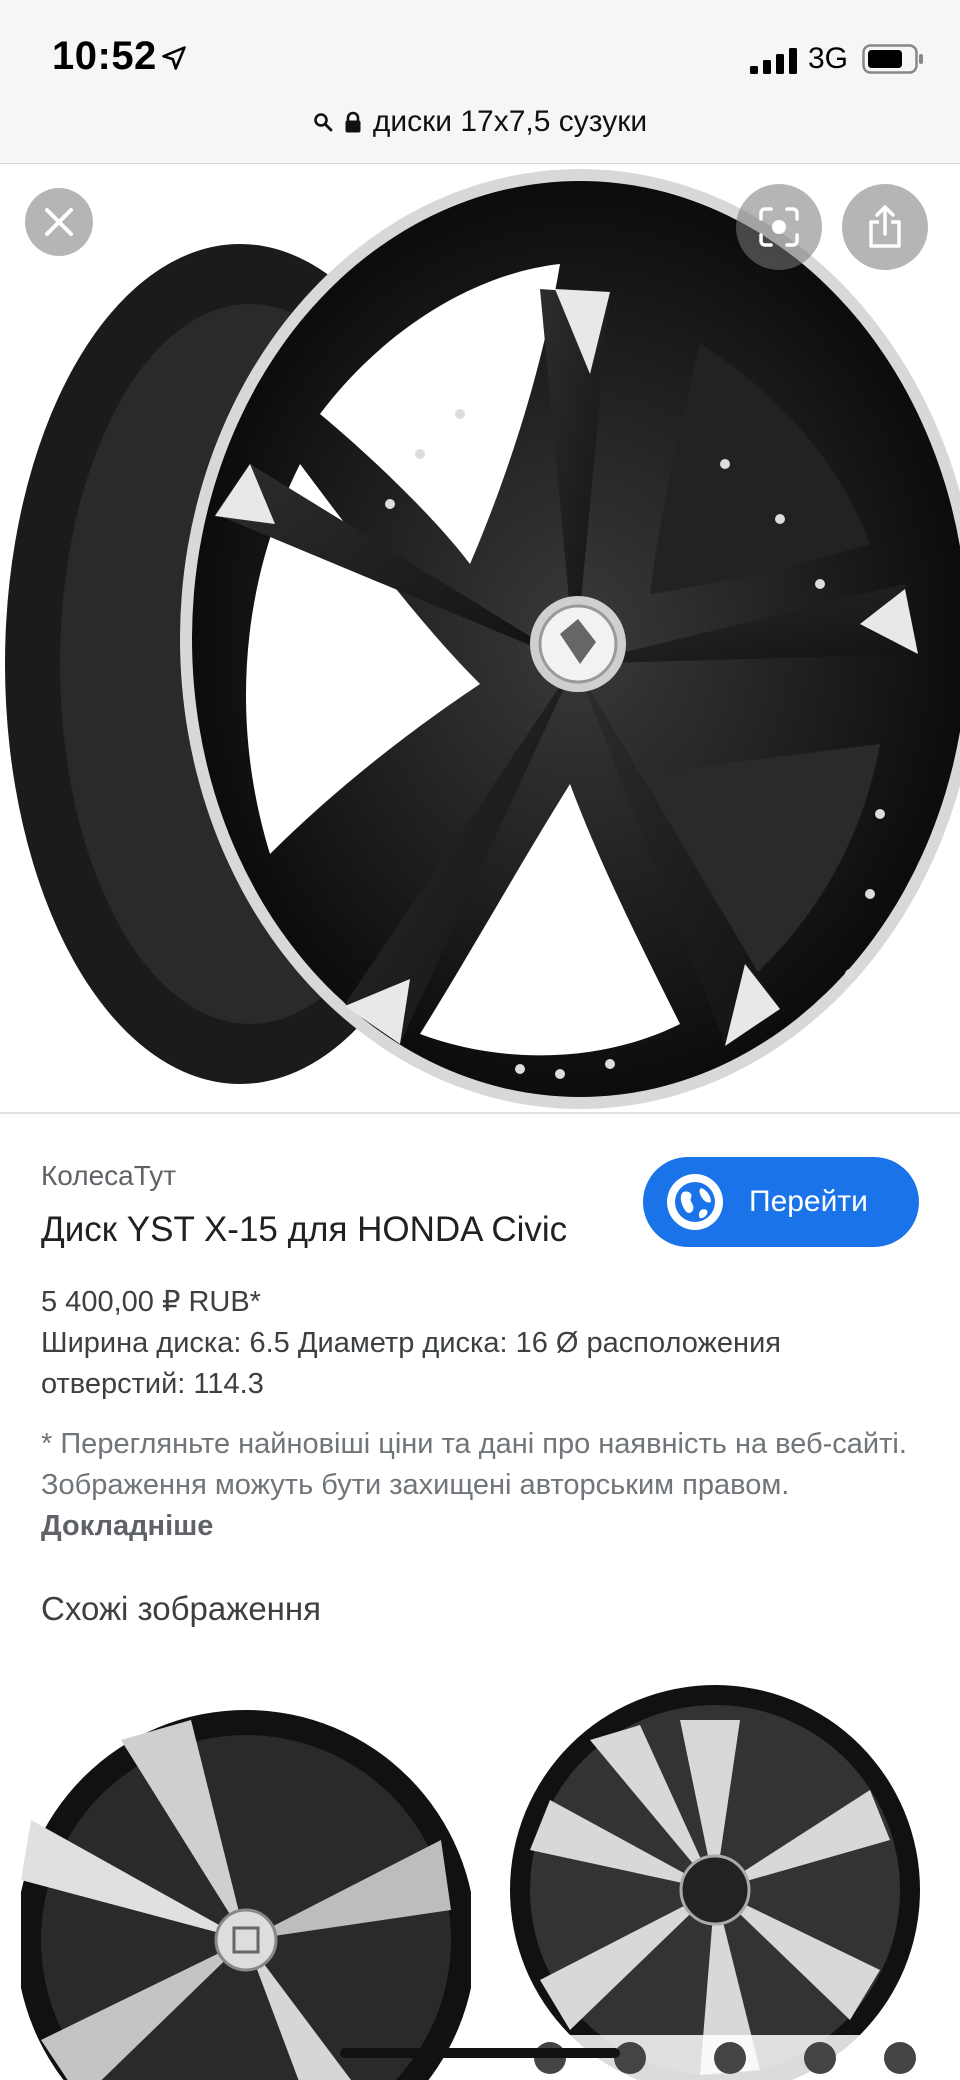 The width and height of the screenshot is (960, 2080). I want to click on browser-chrome: 10:52 3G диски 17x7,5 сузуки, so click(480, 82).